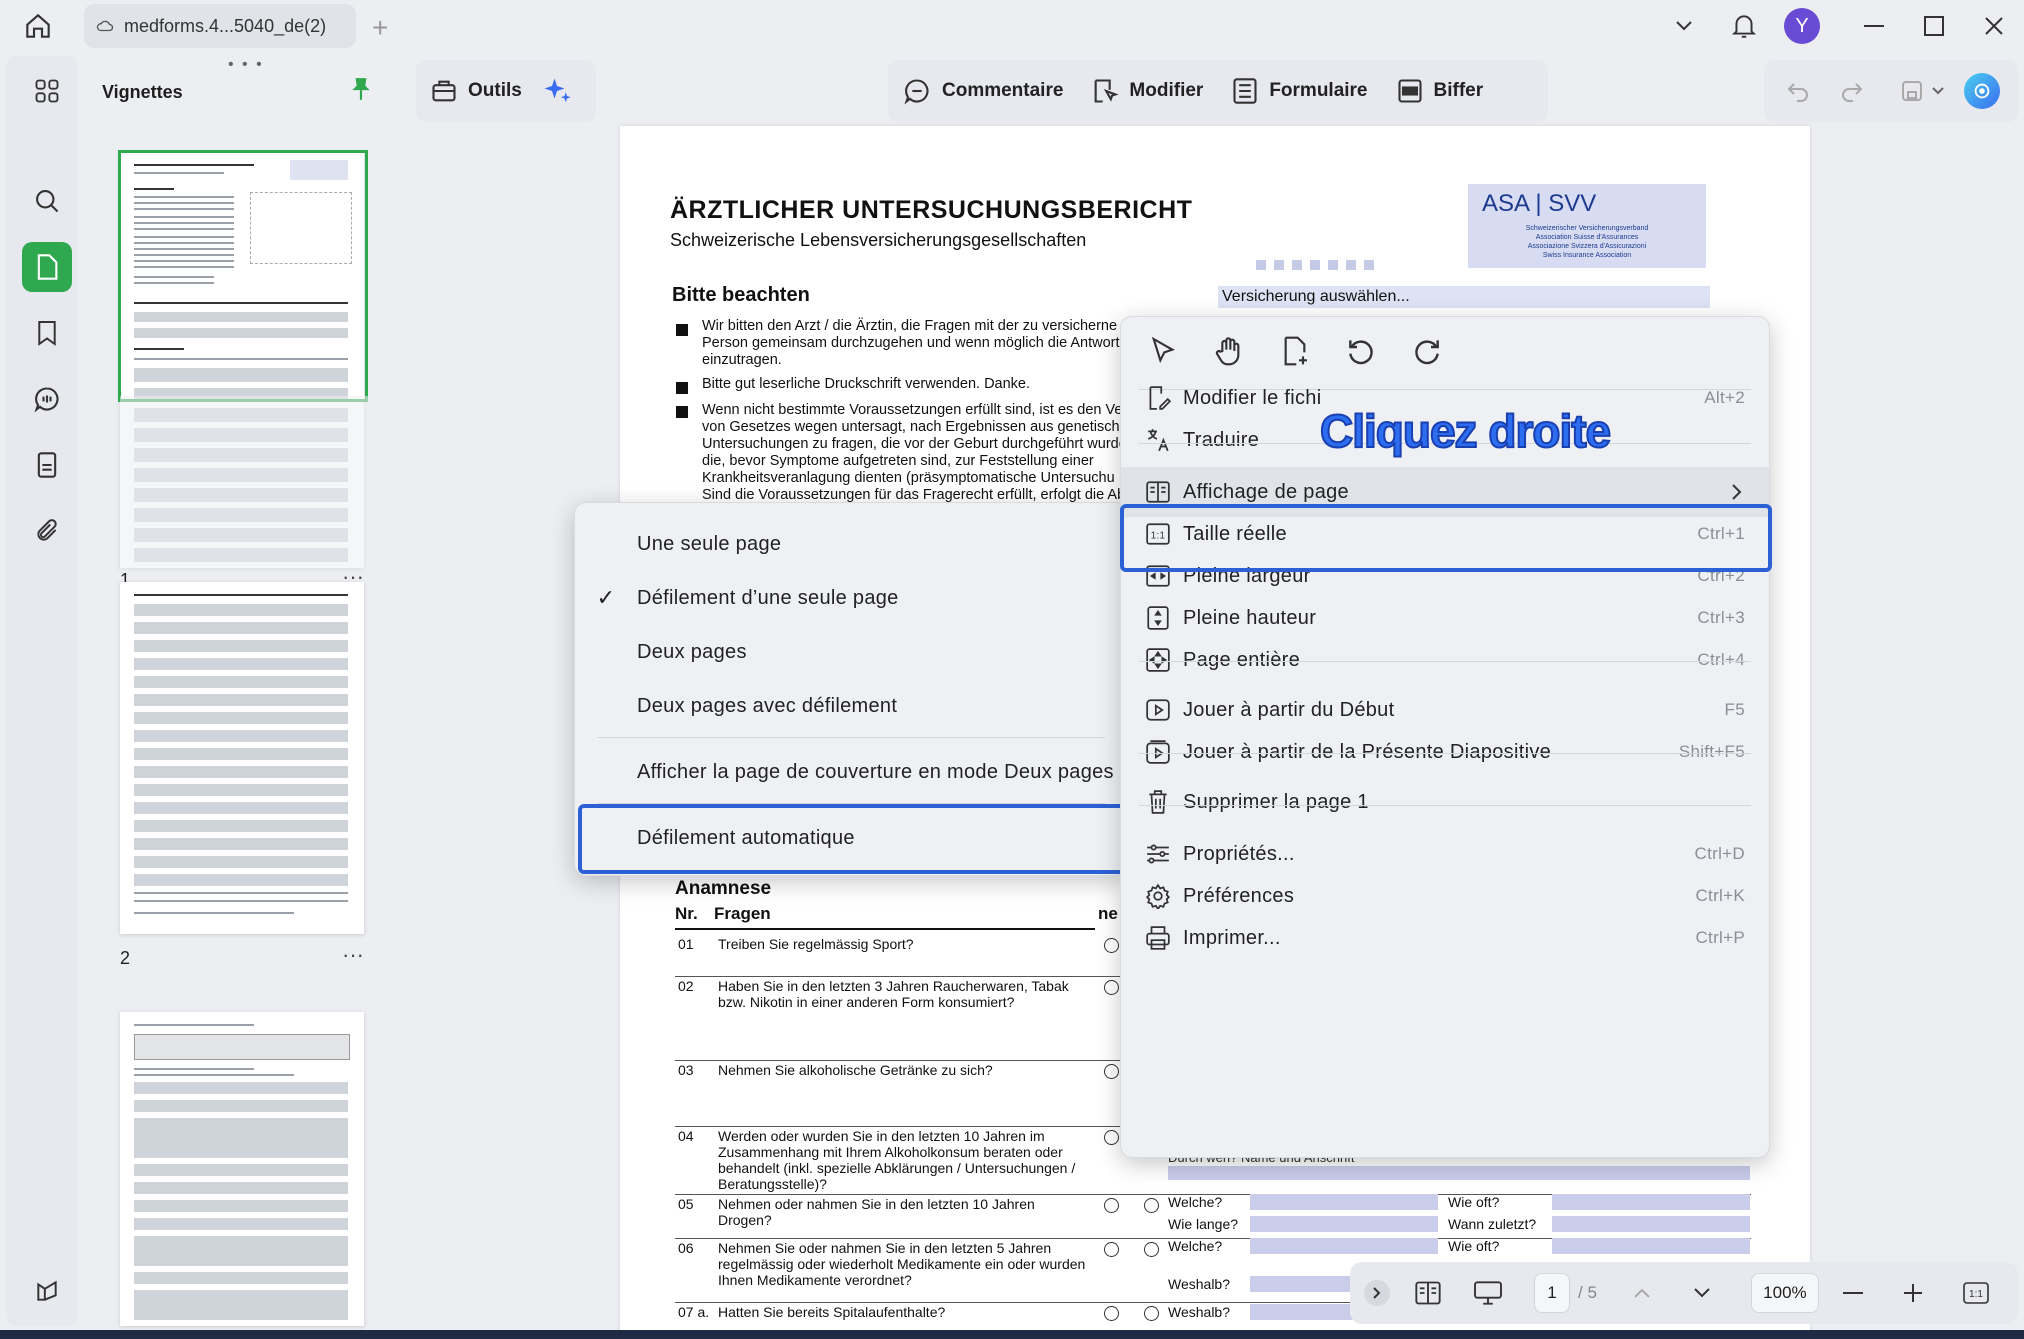 Image resolution: width=2024 pixels, height=1339 pixels. I want to click on rotate-right-icon, so click(1427, 351).